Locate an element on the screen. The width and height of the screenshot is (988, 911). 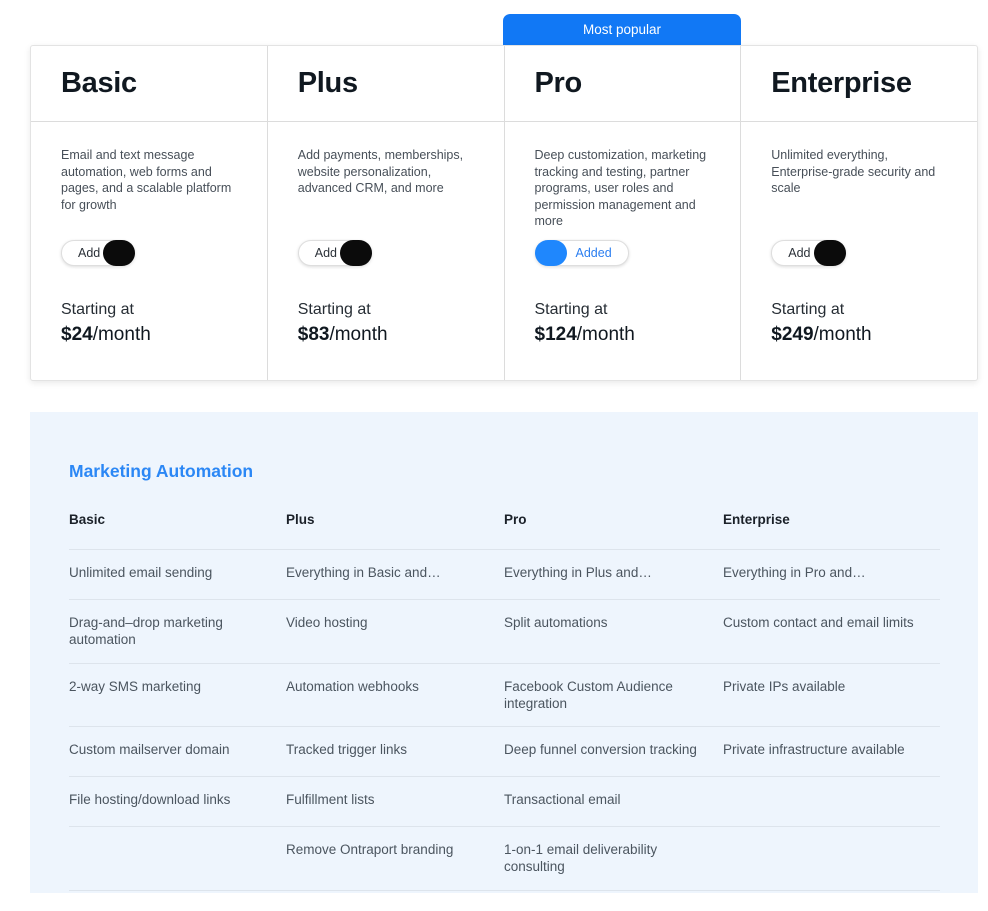
feature-cell: Transactional email is located at coordinates (562, 800).